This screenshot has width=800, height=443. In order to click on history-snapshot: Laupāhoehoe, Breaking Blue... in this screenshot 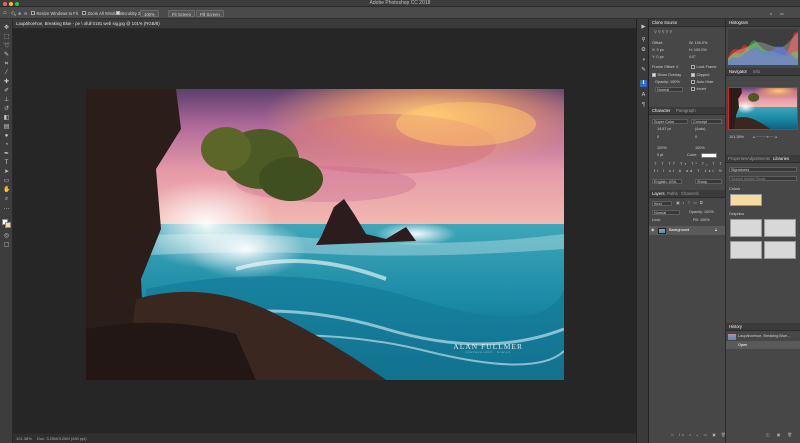, I will do `click(763, 336)`.